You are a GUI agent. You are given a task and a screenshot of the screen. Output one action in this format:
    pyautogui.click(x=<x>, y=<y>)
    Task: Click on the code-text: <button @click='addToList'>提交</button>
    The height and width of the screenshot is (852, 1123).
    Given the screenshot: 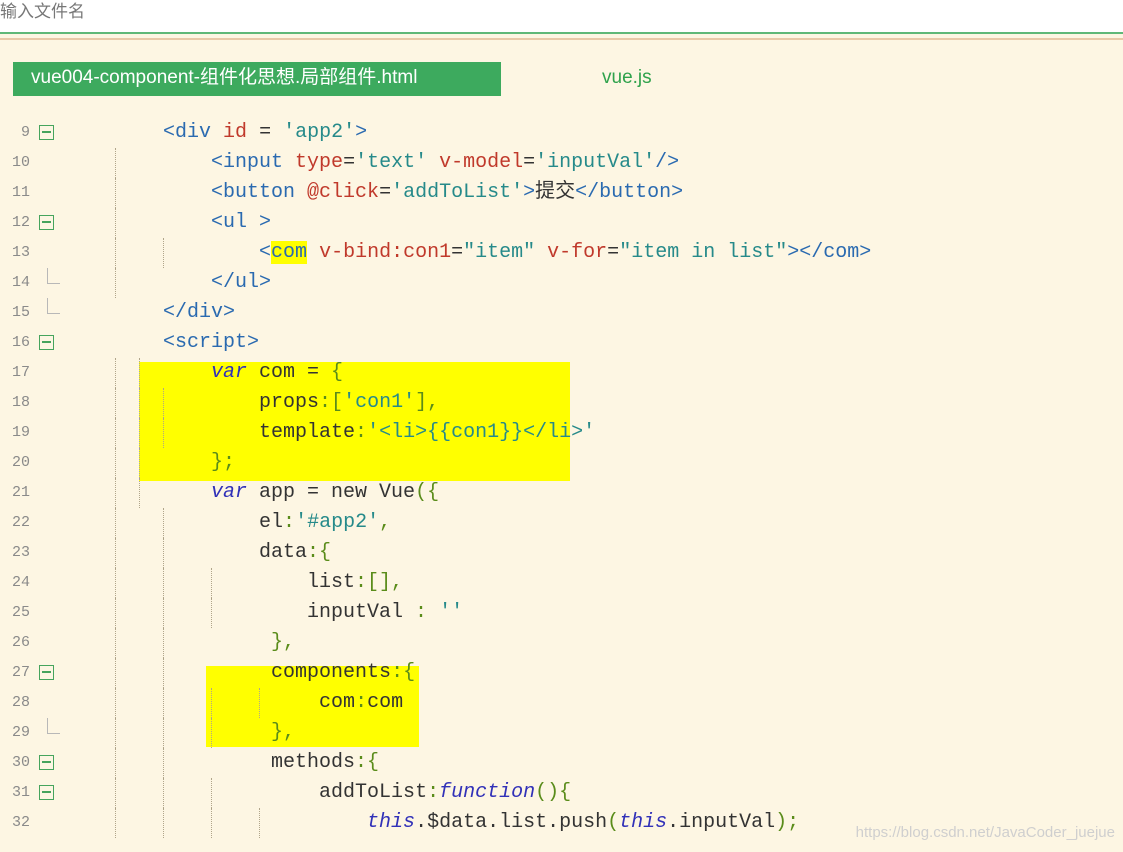 What is the action you would take?
    pyautogui.click(x=399, y=193)
    